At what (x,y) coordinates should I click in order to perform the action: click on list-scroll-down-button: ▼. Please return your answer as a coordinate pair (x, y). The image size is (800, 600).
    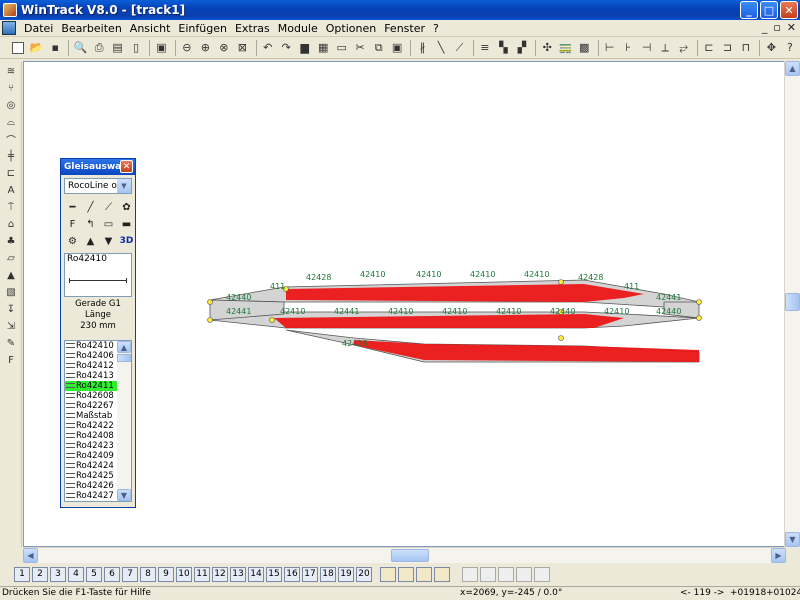
    Looking at the image, I should click on (124, 495).